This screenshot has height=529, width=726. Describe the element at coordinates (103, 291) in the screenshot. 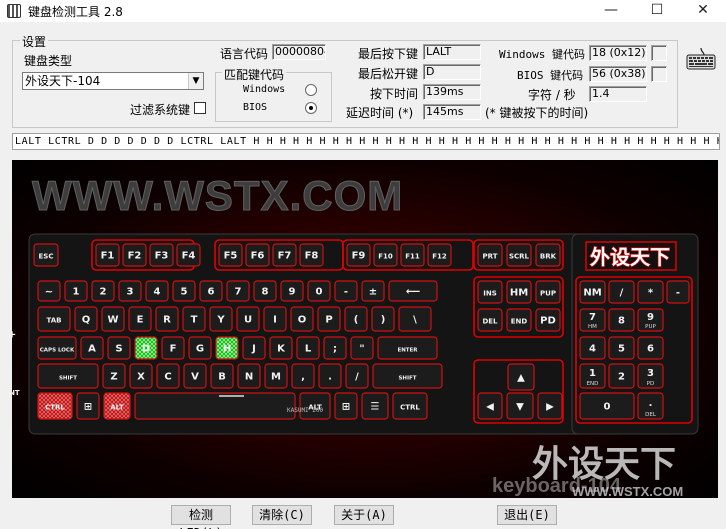

I see `key-2: 2` at that location.